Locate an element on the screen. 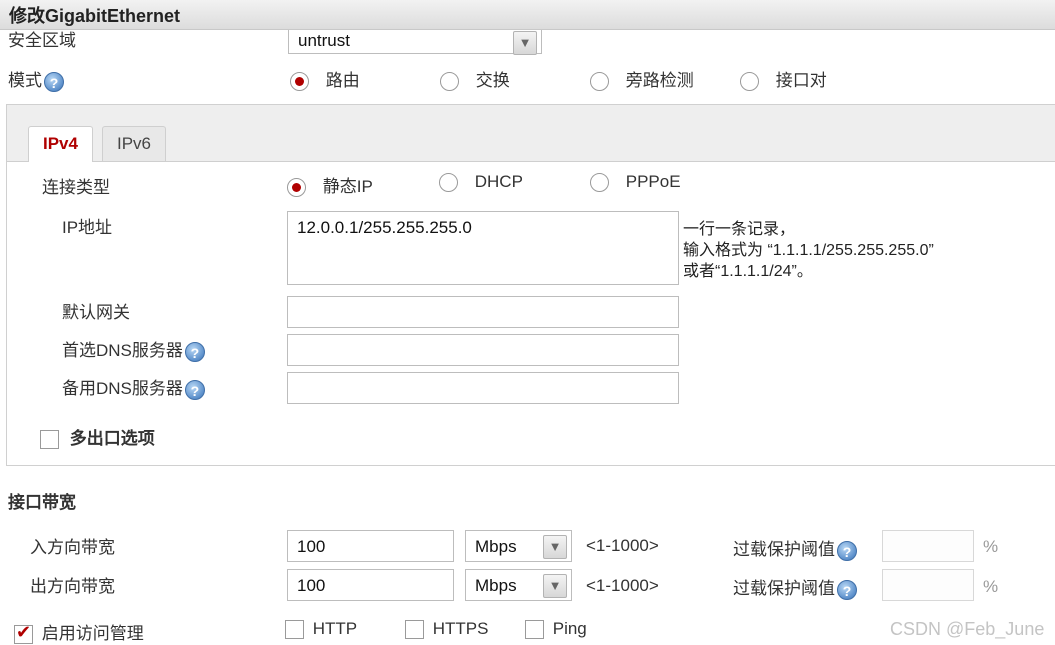 The width and height of the screenshot is (1055, 645). conn-option-label: PPPoE is located at coordinates (653, 181).